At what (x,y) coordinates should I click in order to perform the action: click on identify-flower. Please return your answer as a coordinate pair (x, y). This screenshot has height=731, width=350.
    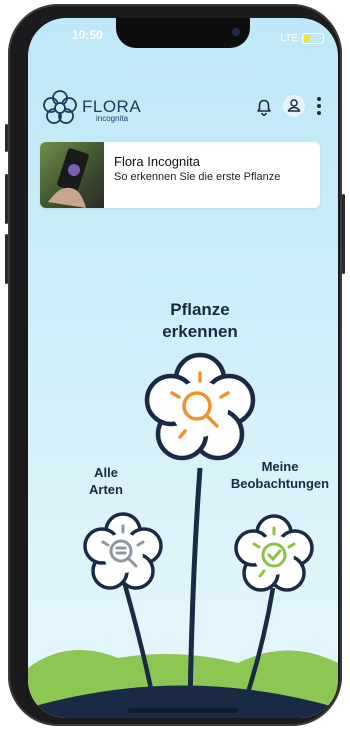
    Looking at the image, I should click on (200, 406).